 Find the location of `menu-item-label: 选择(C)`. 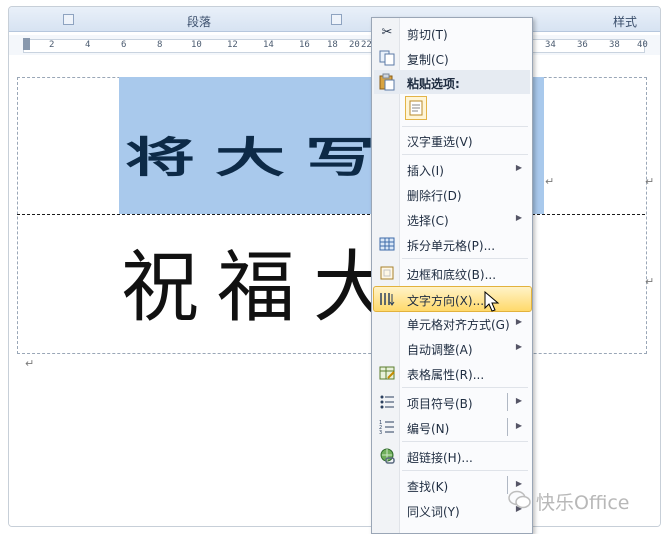

menu-item-label: 选择(C) is located at coordinates (428, 221).